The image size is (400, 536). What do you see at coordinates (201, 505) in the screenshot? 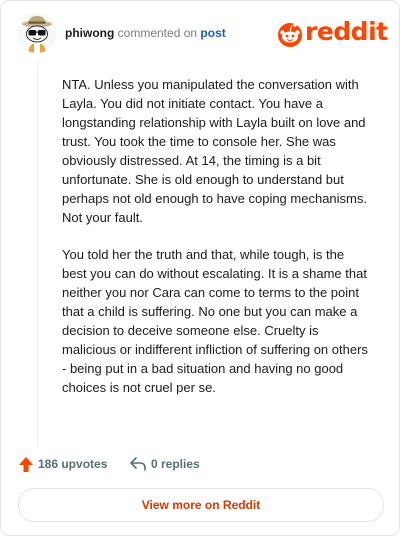
I see `view-more-button: View more on Reddit` at bounding box center [201, 505].